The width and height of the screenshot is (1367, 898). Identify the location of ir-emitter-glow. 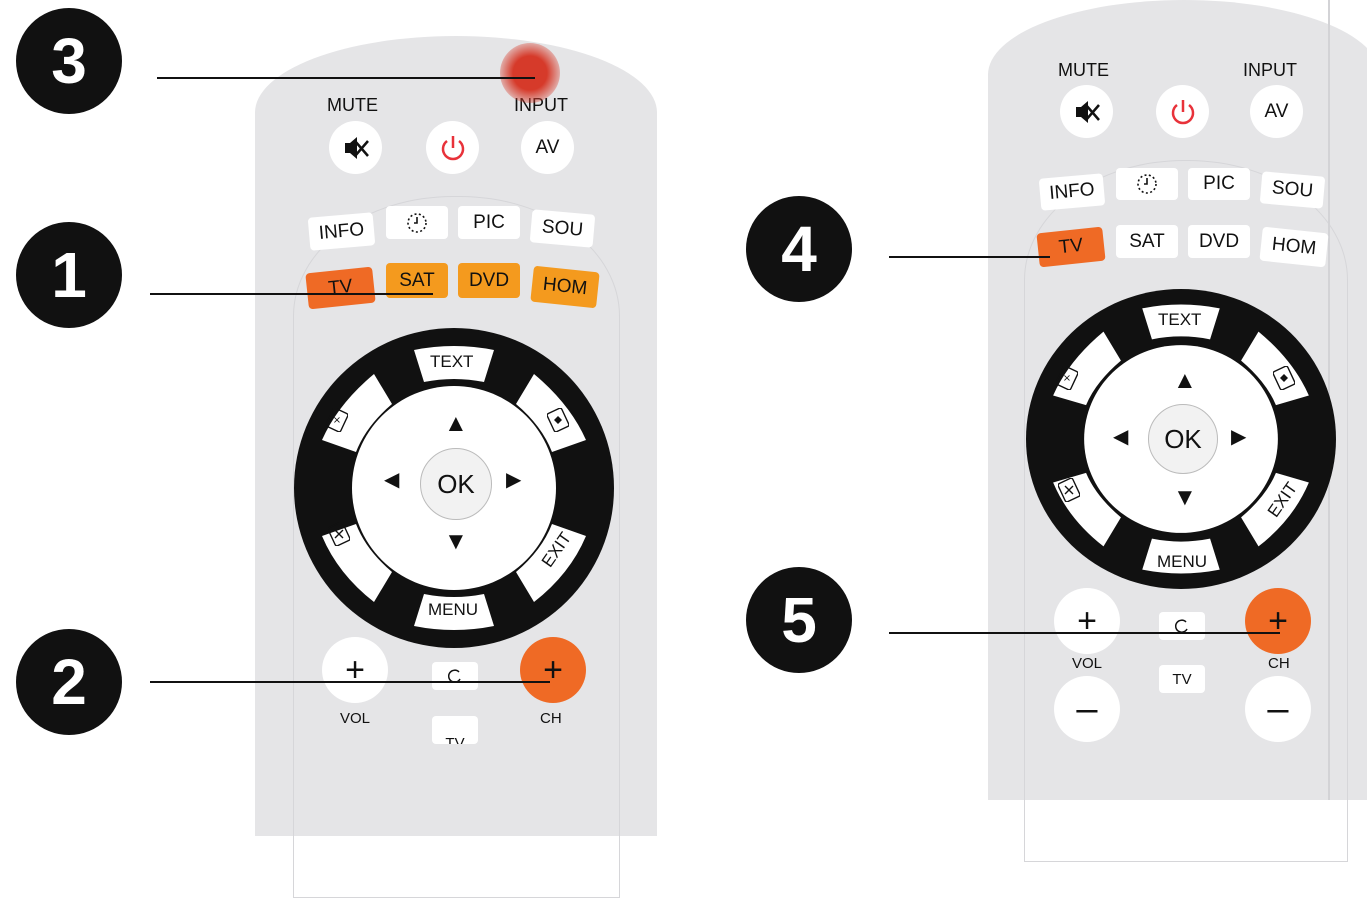
(530, 73).